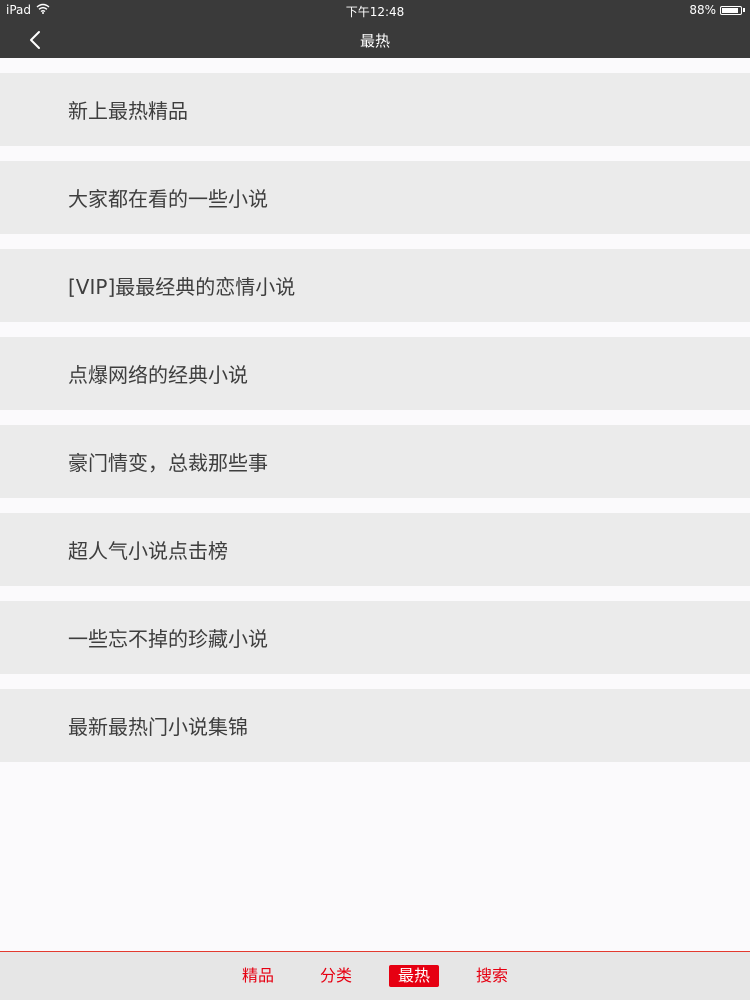 The width and height of the screenshot is (750, 1000). What do you see at coordinates (128, 111) in the screenshot?
I see `list-item-label: 新上最热精品` at bounding box center [128, 111].